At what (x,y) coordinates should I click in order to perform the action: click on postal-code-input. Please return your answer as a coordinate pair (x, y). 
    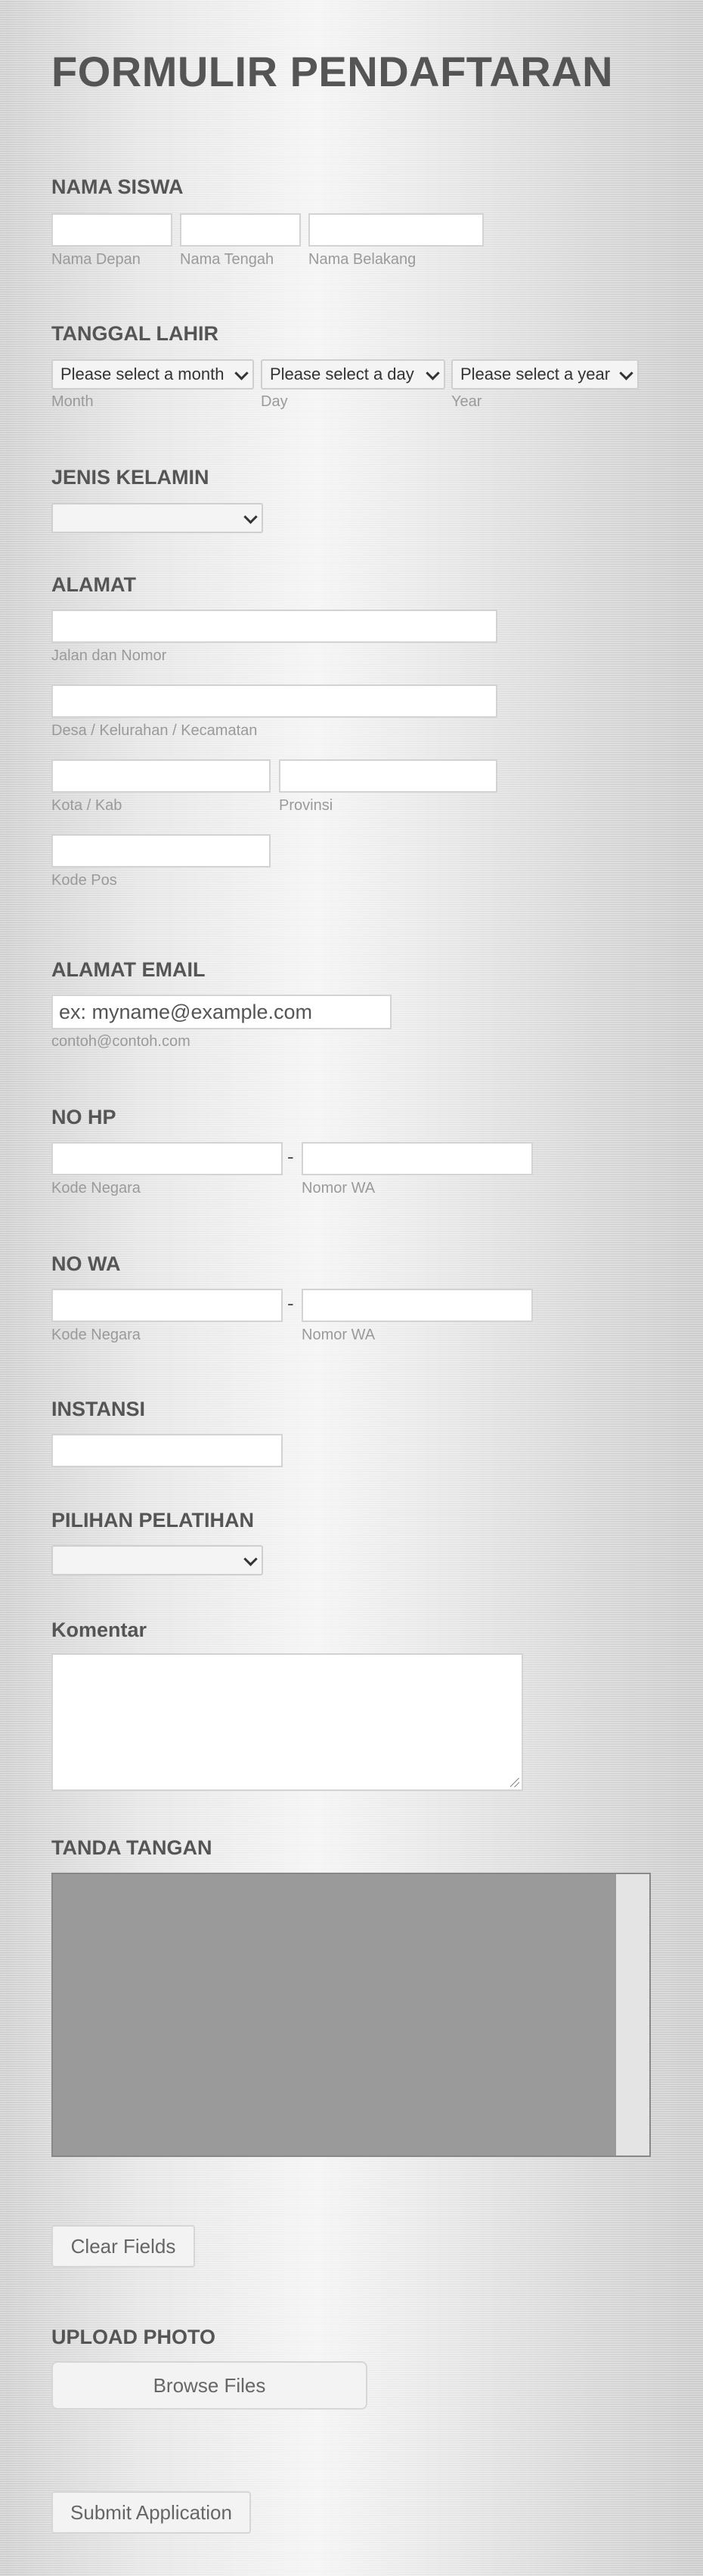
    Looking at the image, I should click on (161, 850).